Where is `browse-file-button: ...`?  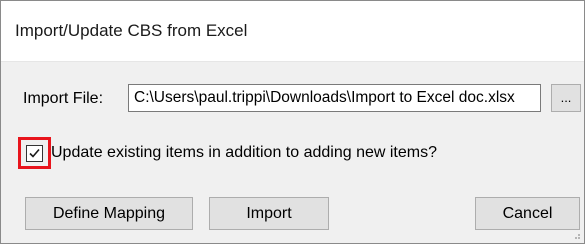
browse-file-button: ... is located at coordinates (566, 98).